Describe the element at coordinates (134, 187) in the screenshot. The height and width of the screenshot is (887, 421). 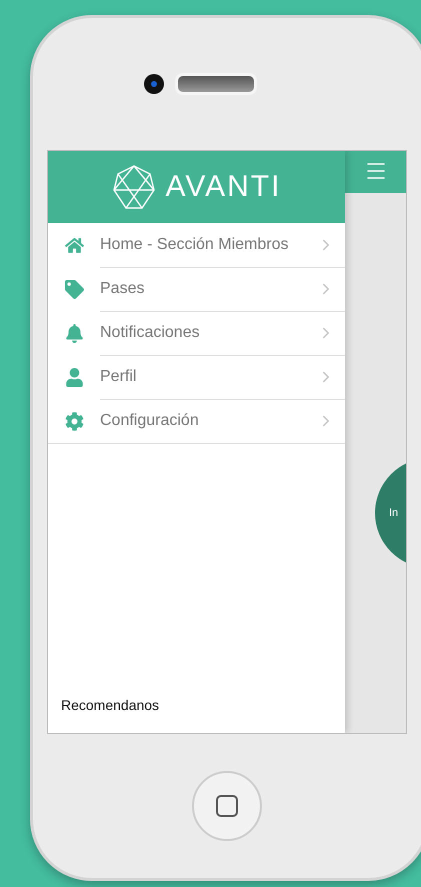
I see `logo-icon` at that location.